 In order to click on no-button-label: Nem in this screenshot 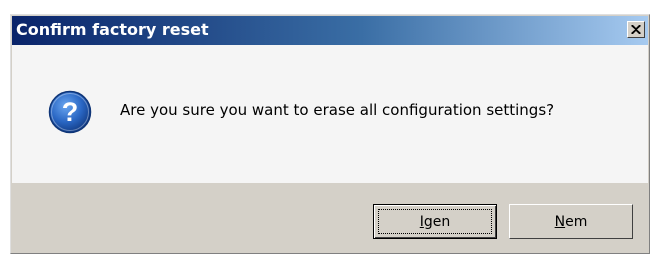, I will do `click(571, 222)`.